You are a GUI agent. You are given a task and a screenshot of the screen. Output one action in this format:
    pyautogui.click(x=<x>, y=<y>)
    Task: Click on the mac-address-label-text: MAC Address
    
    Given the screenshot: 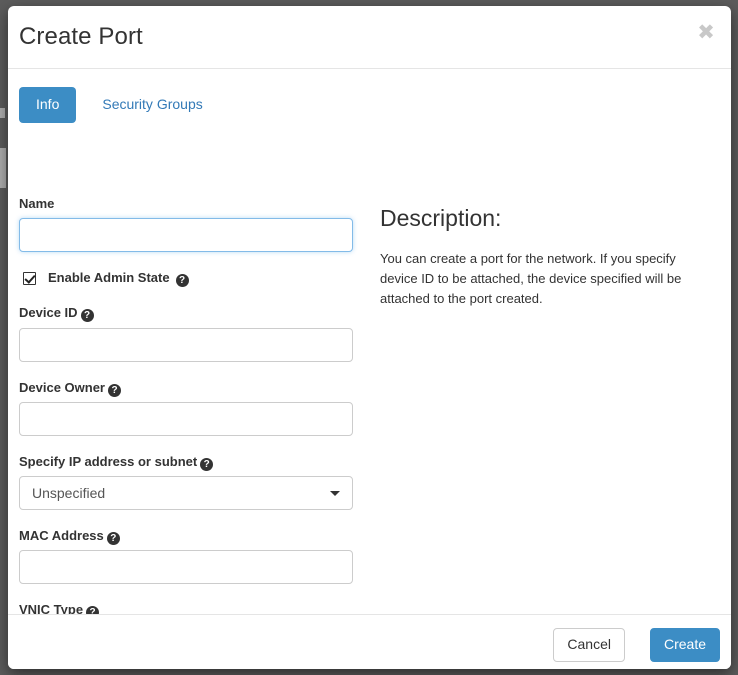 What is the action you would take?
    pyautogui.click(x=61, y=535)
    